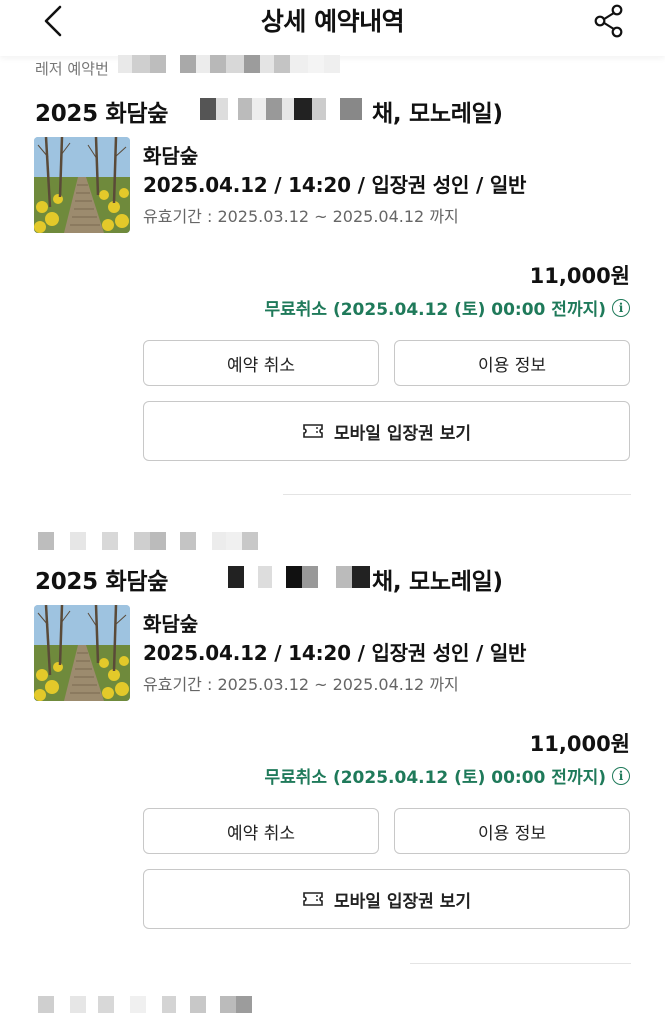 This screenshot has width=665, height=1013. I want to click on page-title: 상세 예약내역, so click(332, 21).